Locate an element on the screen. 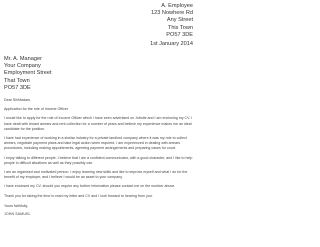 The height and width of the screenshot is (247, 320). signature: JOHN SAMUEL is located at coordinates (17, 214).